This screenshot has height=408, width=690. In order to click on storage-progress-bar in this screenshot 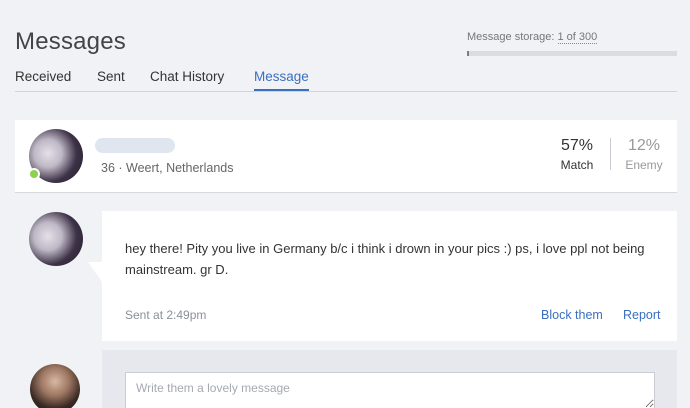, I will do `click(572, 53)`.